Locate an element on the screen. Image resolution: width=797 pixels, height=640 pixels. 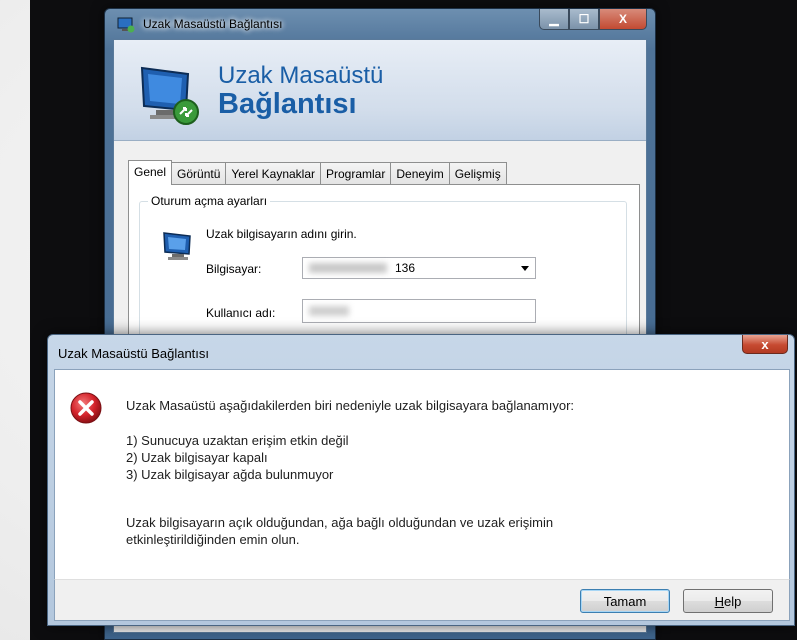
username-field is located at coordinates (419, 311).